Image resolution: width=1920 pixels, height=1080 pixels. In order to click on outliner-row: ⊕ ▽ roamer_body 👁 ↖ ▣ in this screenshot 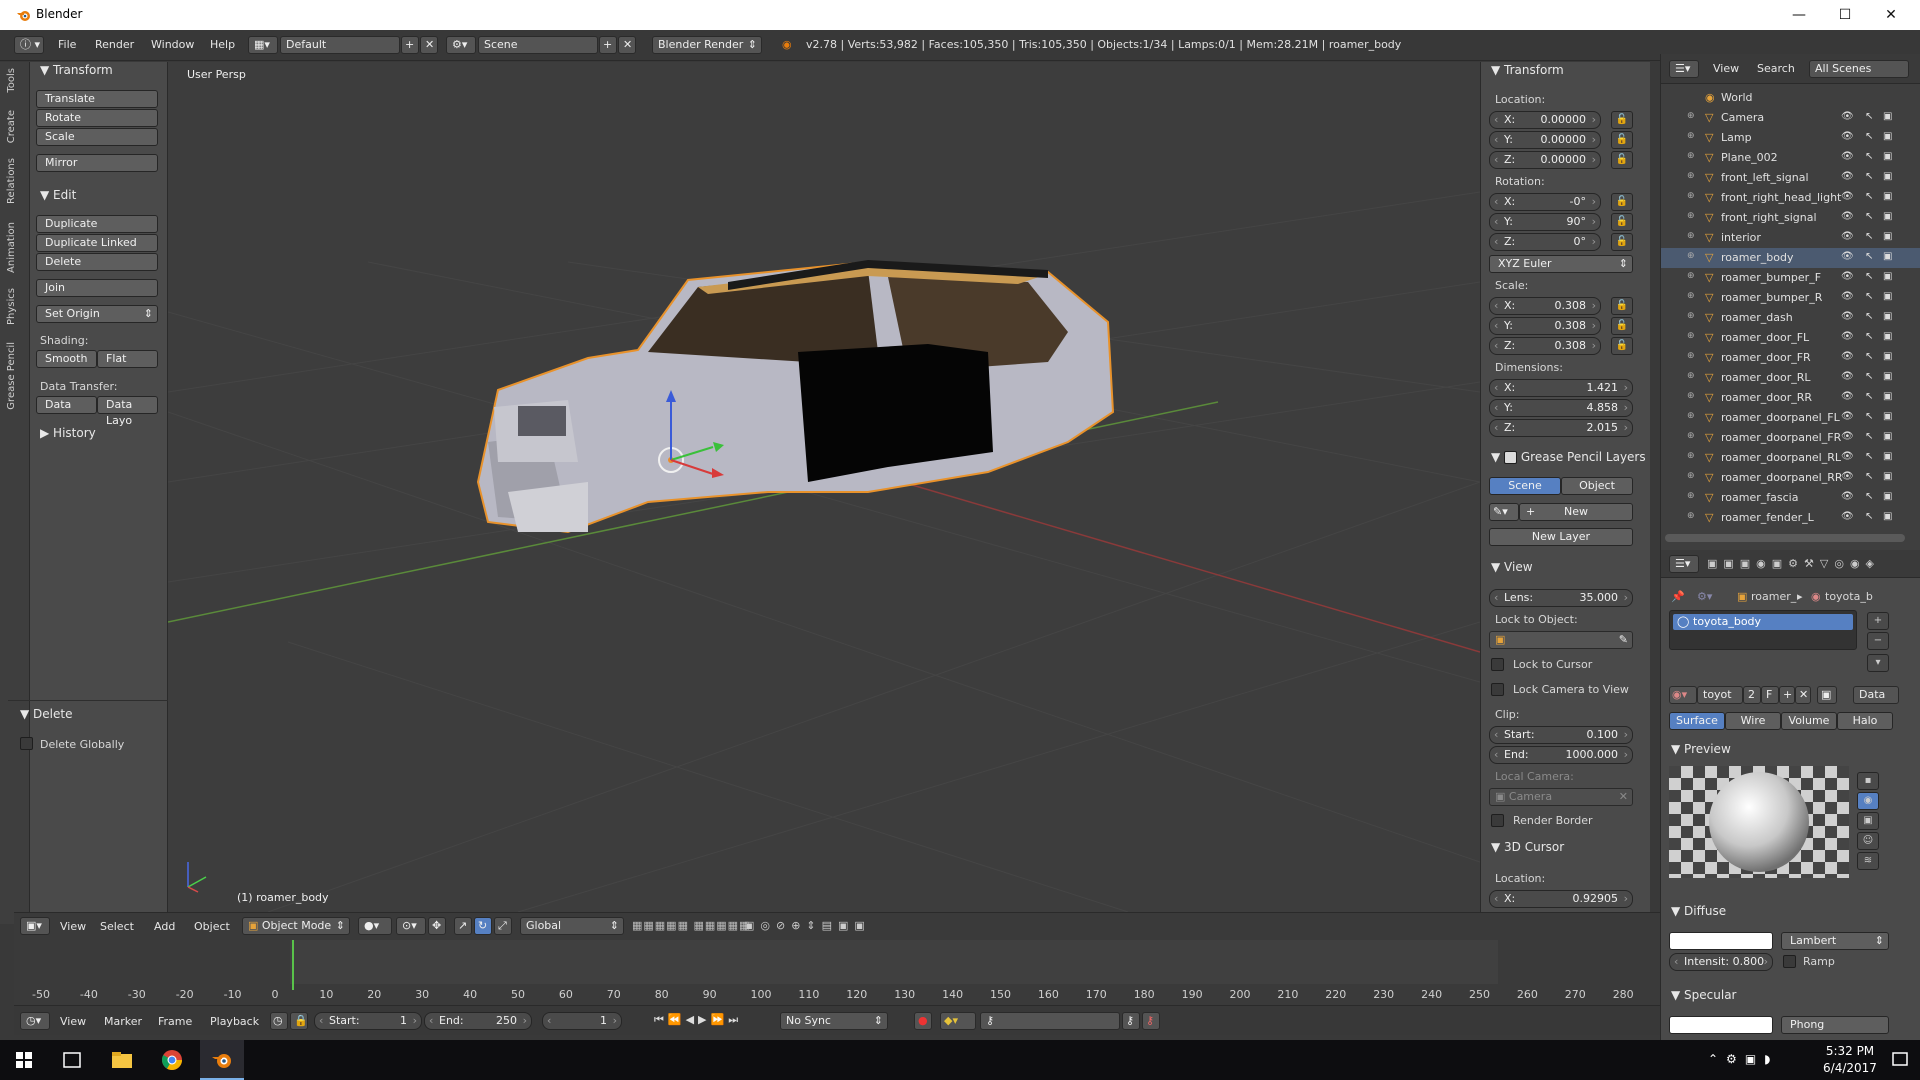, I will do `click(1790, 258)`.